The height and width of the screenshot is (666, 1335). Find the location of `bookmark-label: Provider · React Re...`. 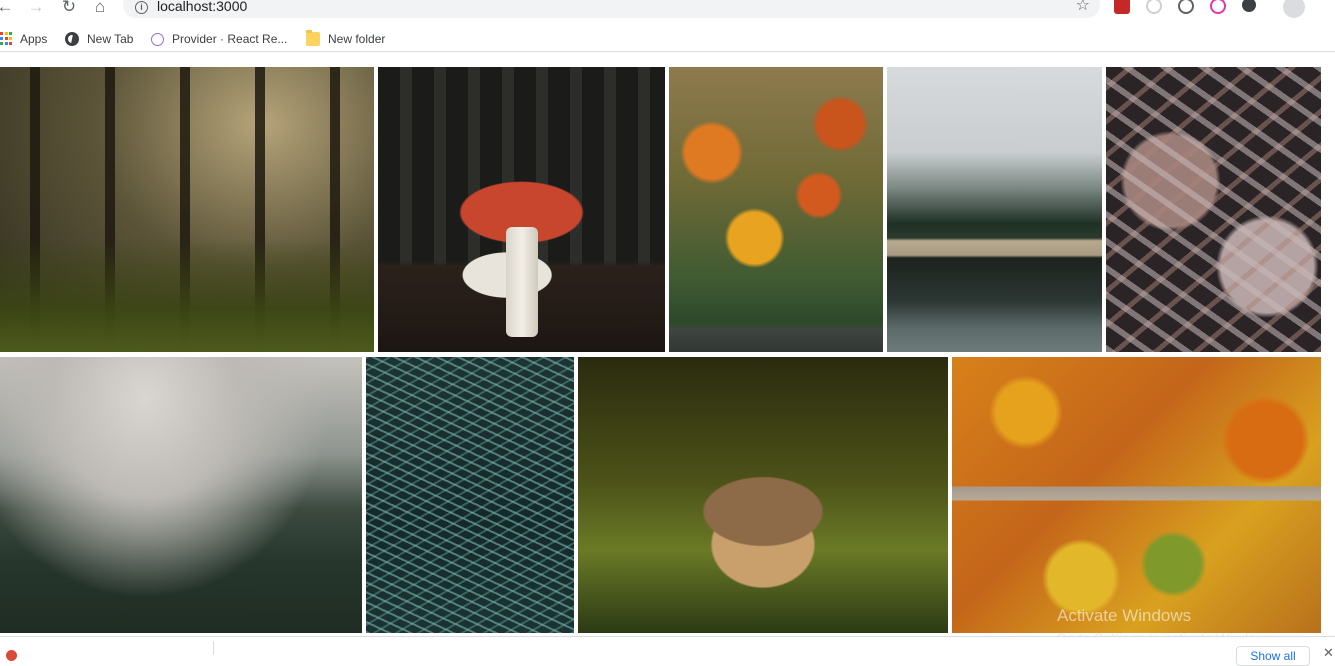

bookmark-label: Provider · React Re... is located at coordinates (230, 39).